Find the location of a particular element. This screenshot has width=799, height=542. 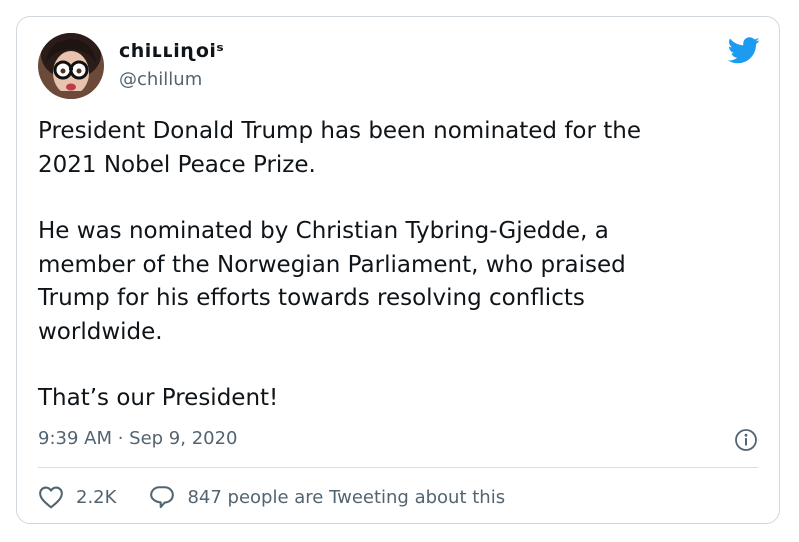

avatar-image is located at coordinates (71, 66).